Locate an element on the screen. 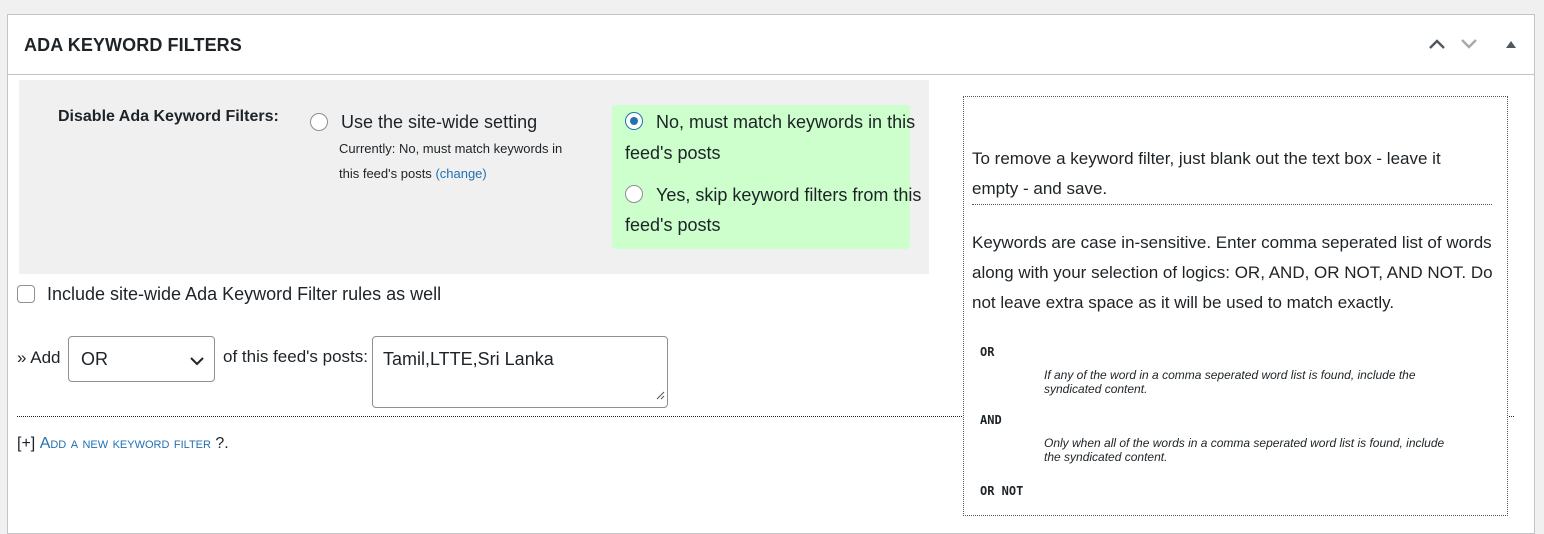 This screenshot has width=1544, height=534. include-sitewide-checkbox is located at coordinates (26, 294).